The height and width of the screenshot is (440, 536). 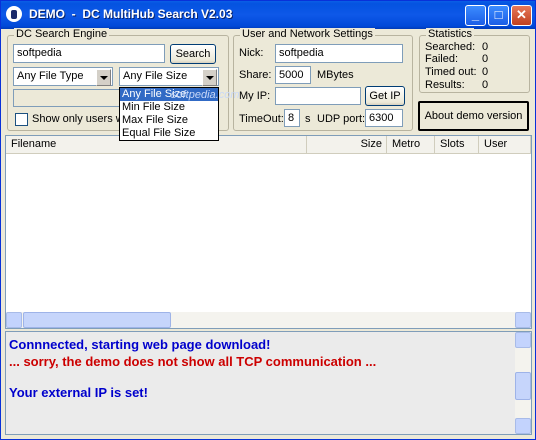 What do you see at coordinates (505, 144) in the screenshot?
I see `column-header-user: User` at bounding box center [505, 144].